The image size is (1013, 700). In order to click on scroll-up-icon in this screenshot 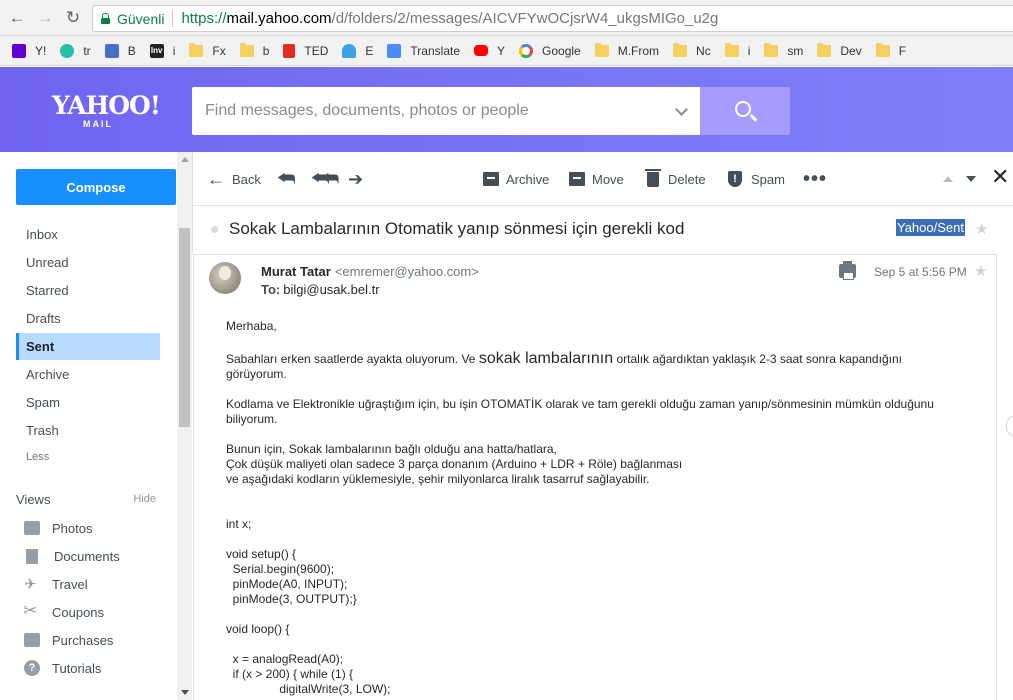, I will do `click(185, 159)`.